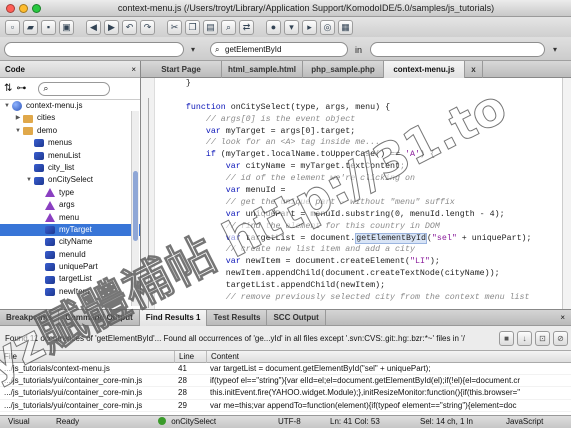 This screenshot has height=428, width=571. I want to click on tree-item: ▼ onCitySelect, so click(70, 180).